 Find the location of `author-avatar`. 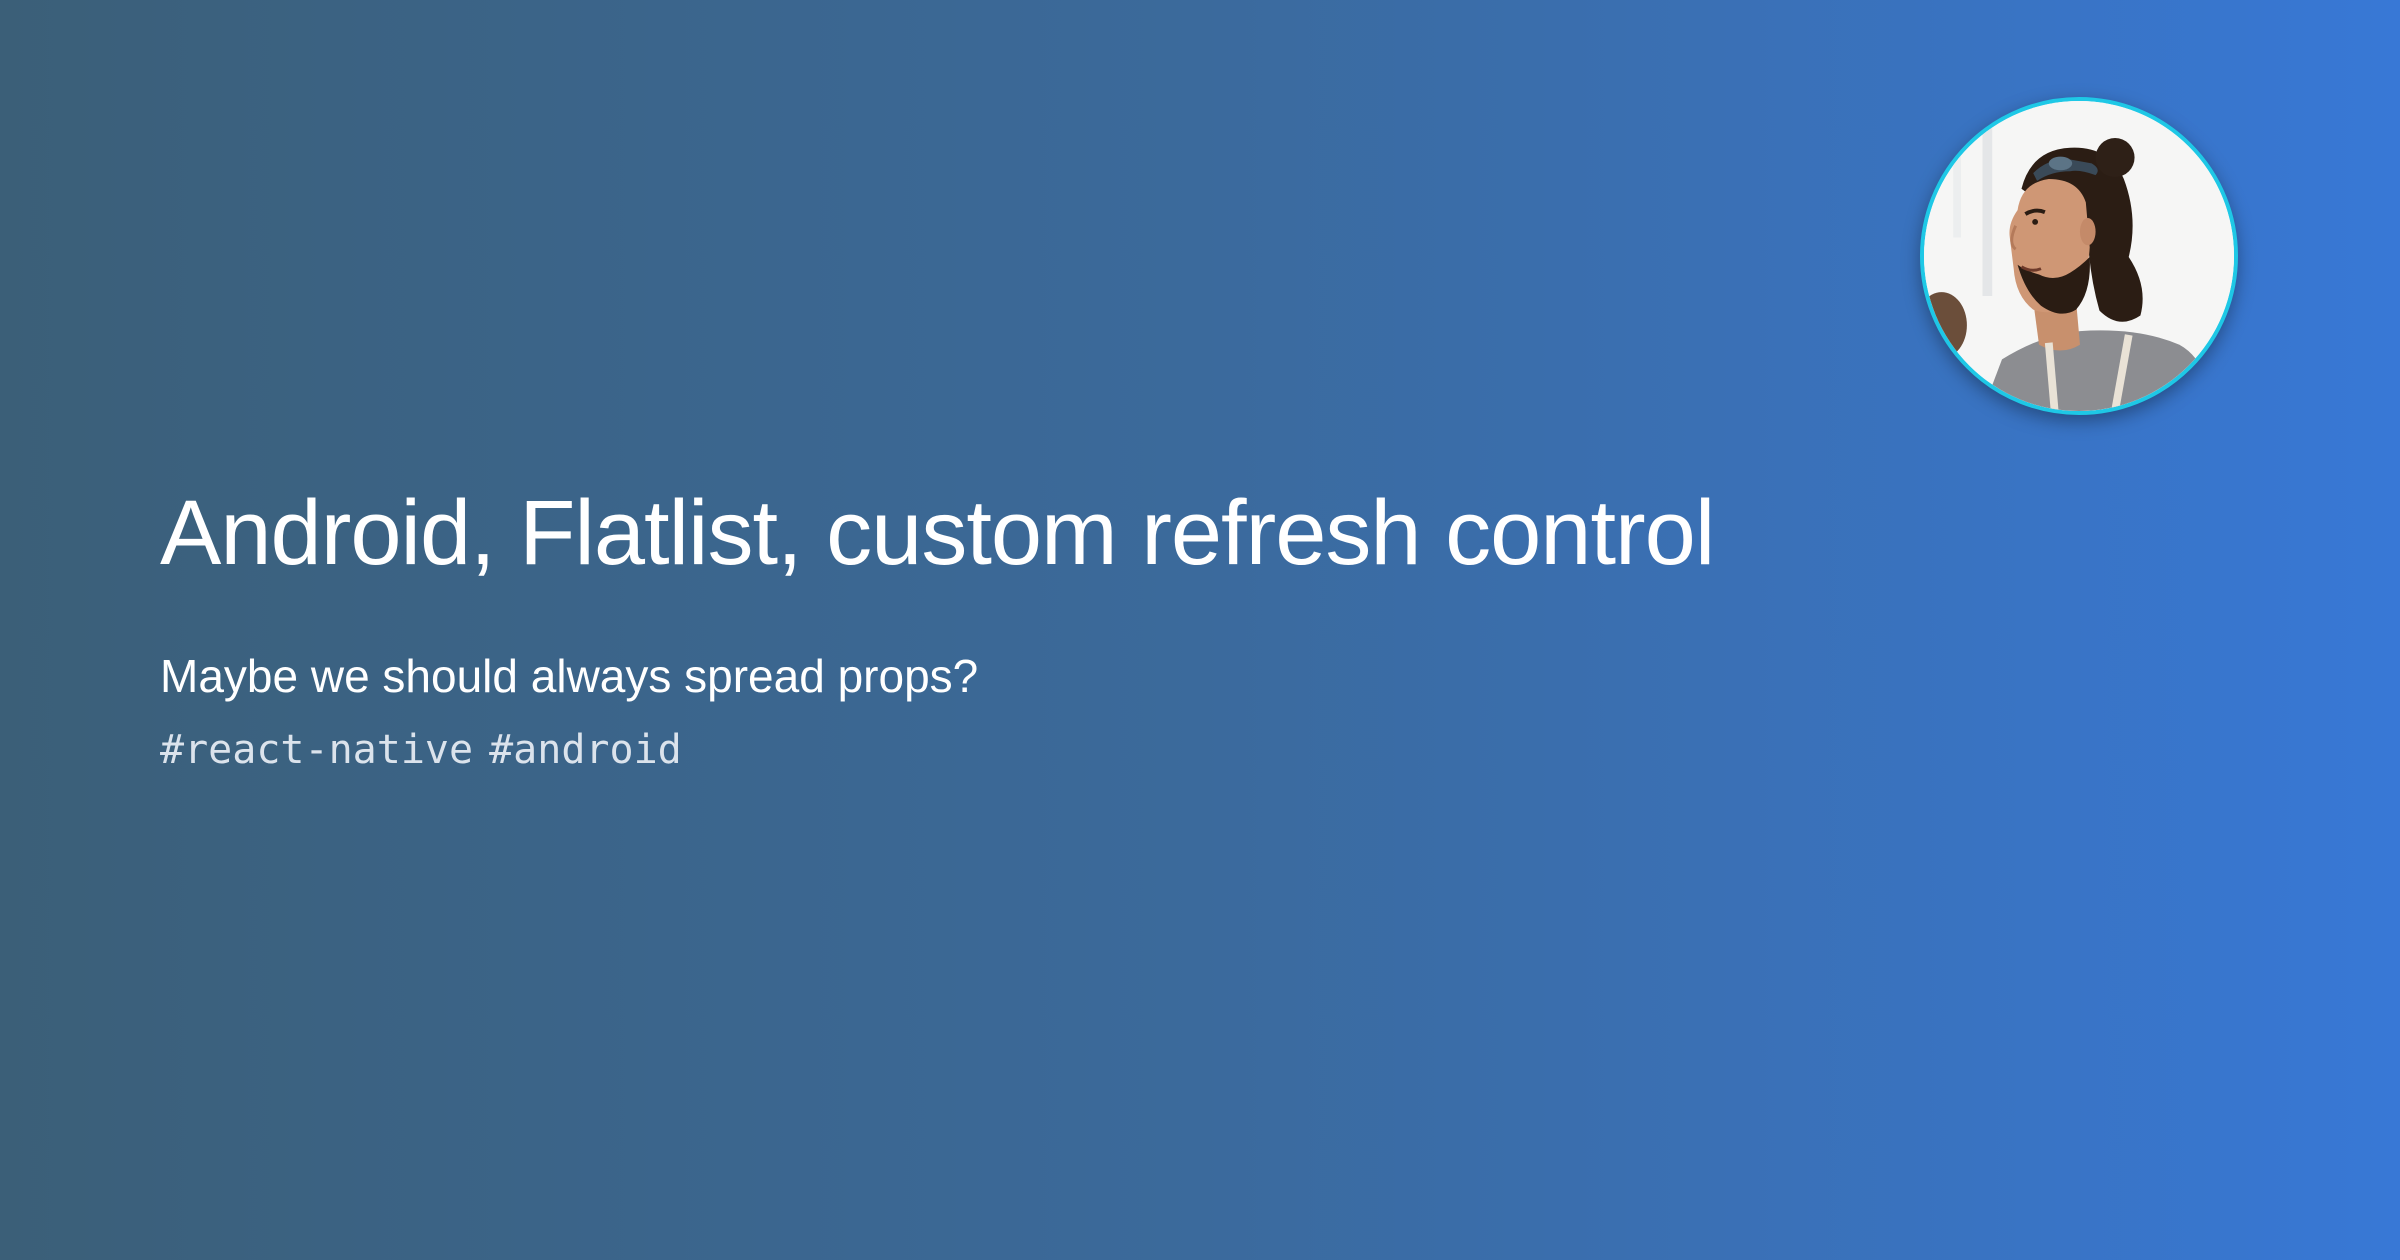

author-avatar is located at coordinates (2079, 256).